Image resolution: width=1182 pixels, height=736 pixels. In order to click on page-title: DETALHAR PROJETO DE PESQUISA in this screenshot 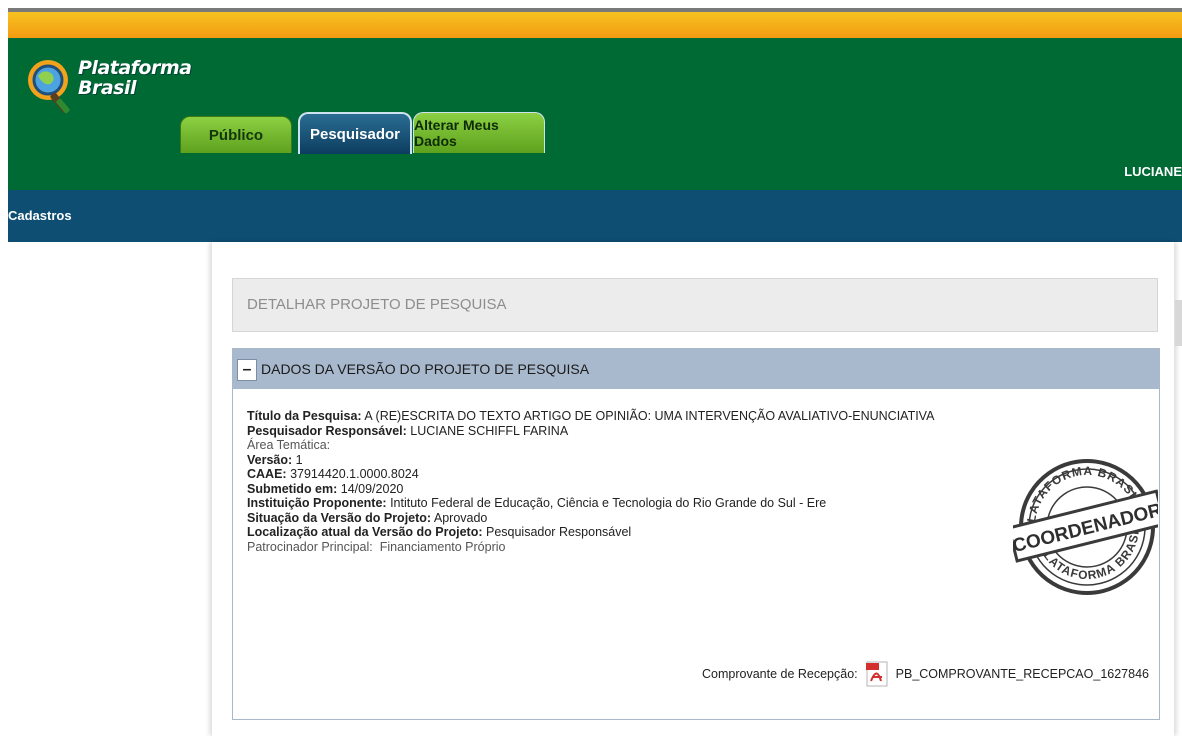, I will do `click(377, 304)`.